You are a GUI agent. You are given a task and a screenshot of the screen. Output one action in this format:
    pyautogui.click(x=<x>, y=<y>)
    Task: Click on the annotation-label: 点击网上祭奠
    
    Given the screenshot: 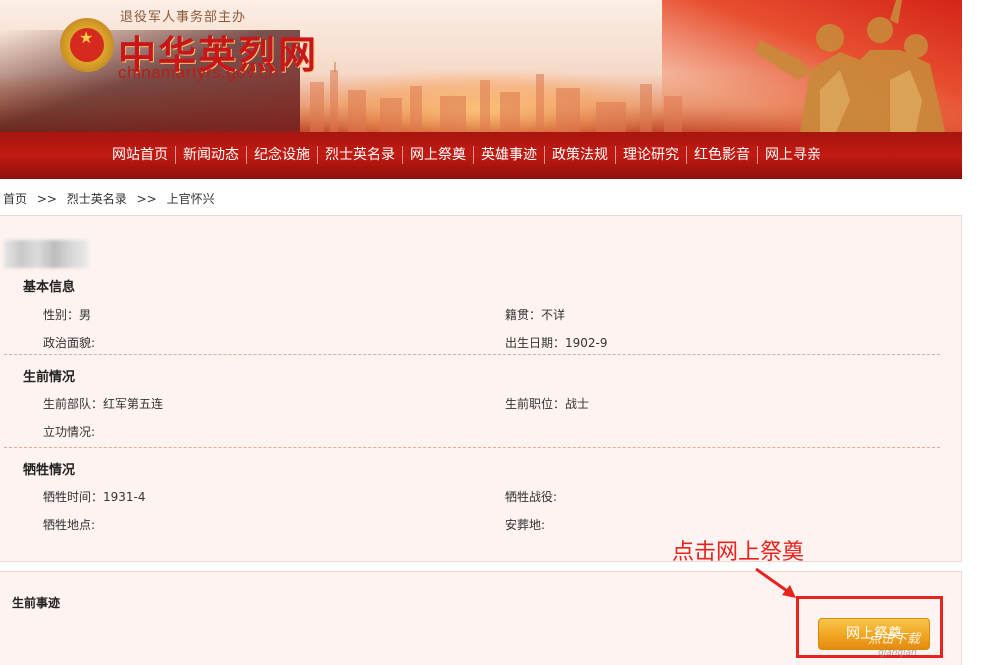 What is the action you would take?
    pyautogui.click(x=738, y=552)
    